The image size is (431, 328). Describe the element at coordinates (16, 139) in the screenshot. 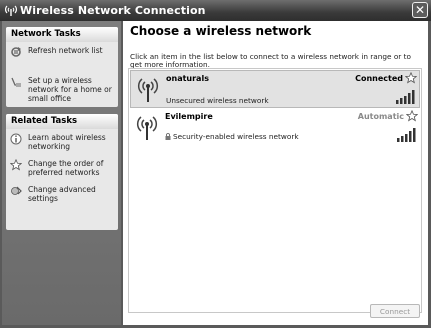

I see `info-icon` at that location.